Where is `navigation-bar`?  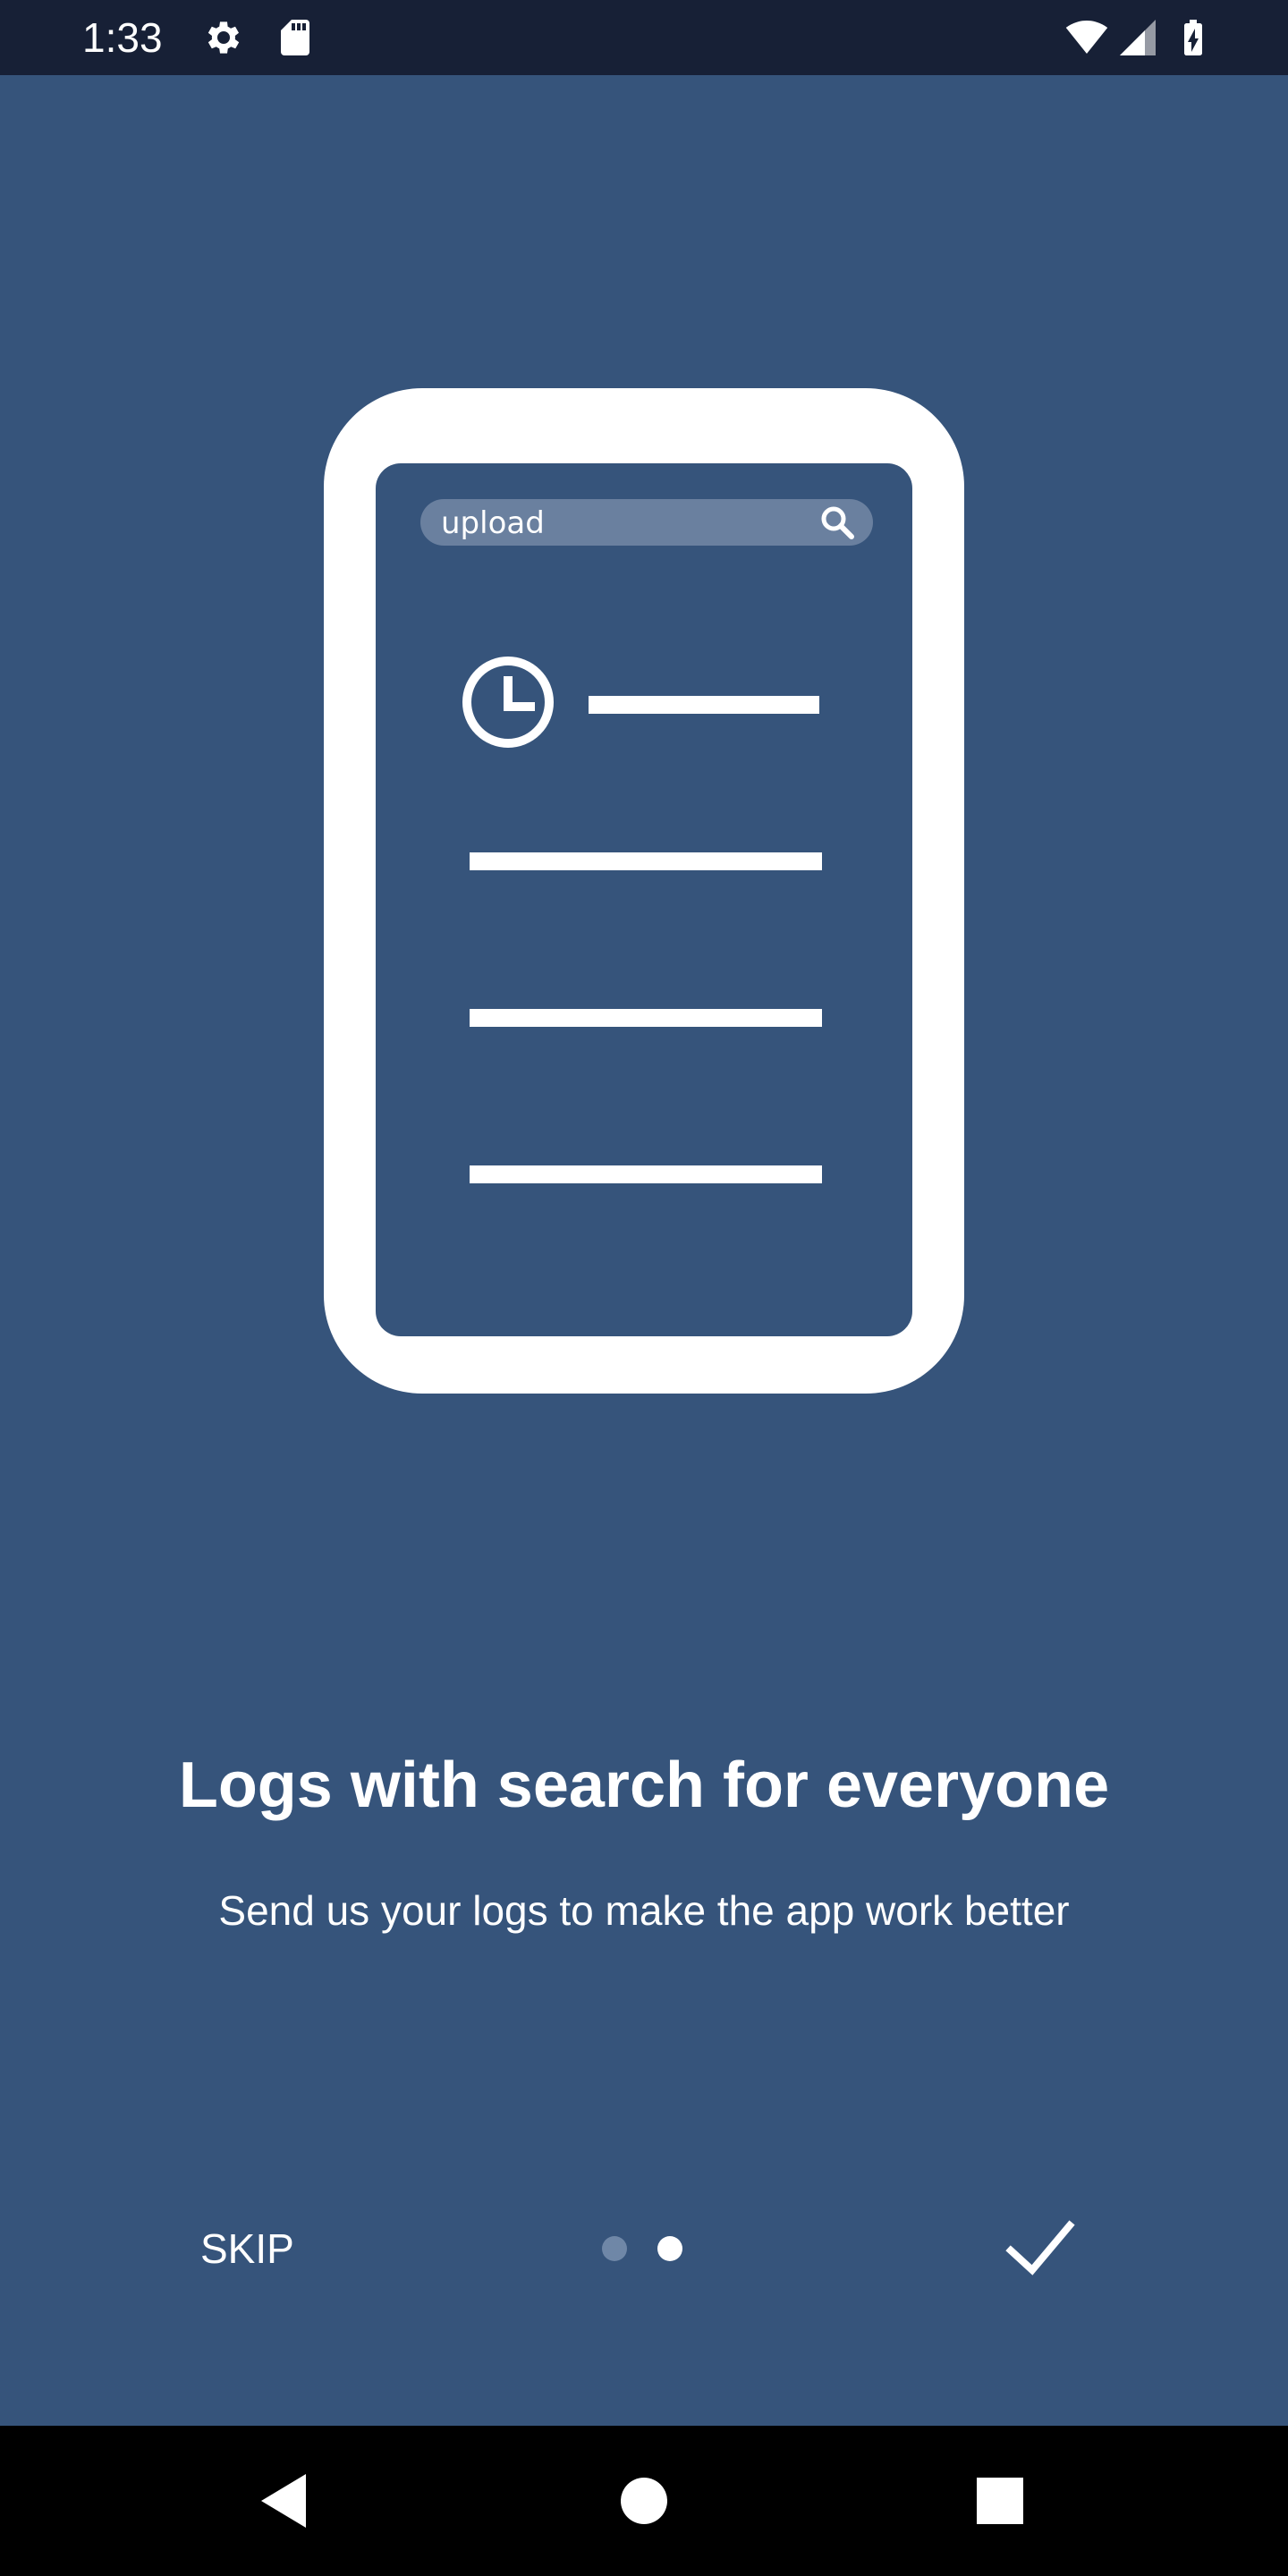
navigation-bar is located at coordinates (644, 2501).